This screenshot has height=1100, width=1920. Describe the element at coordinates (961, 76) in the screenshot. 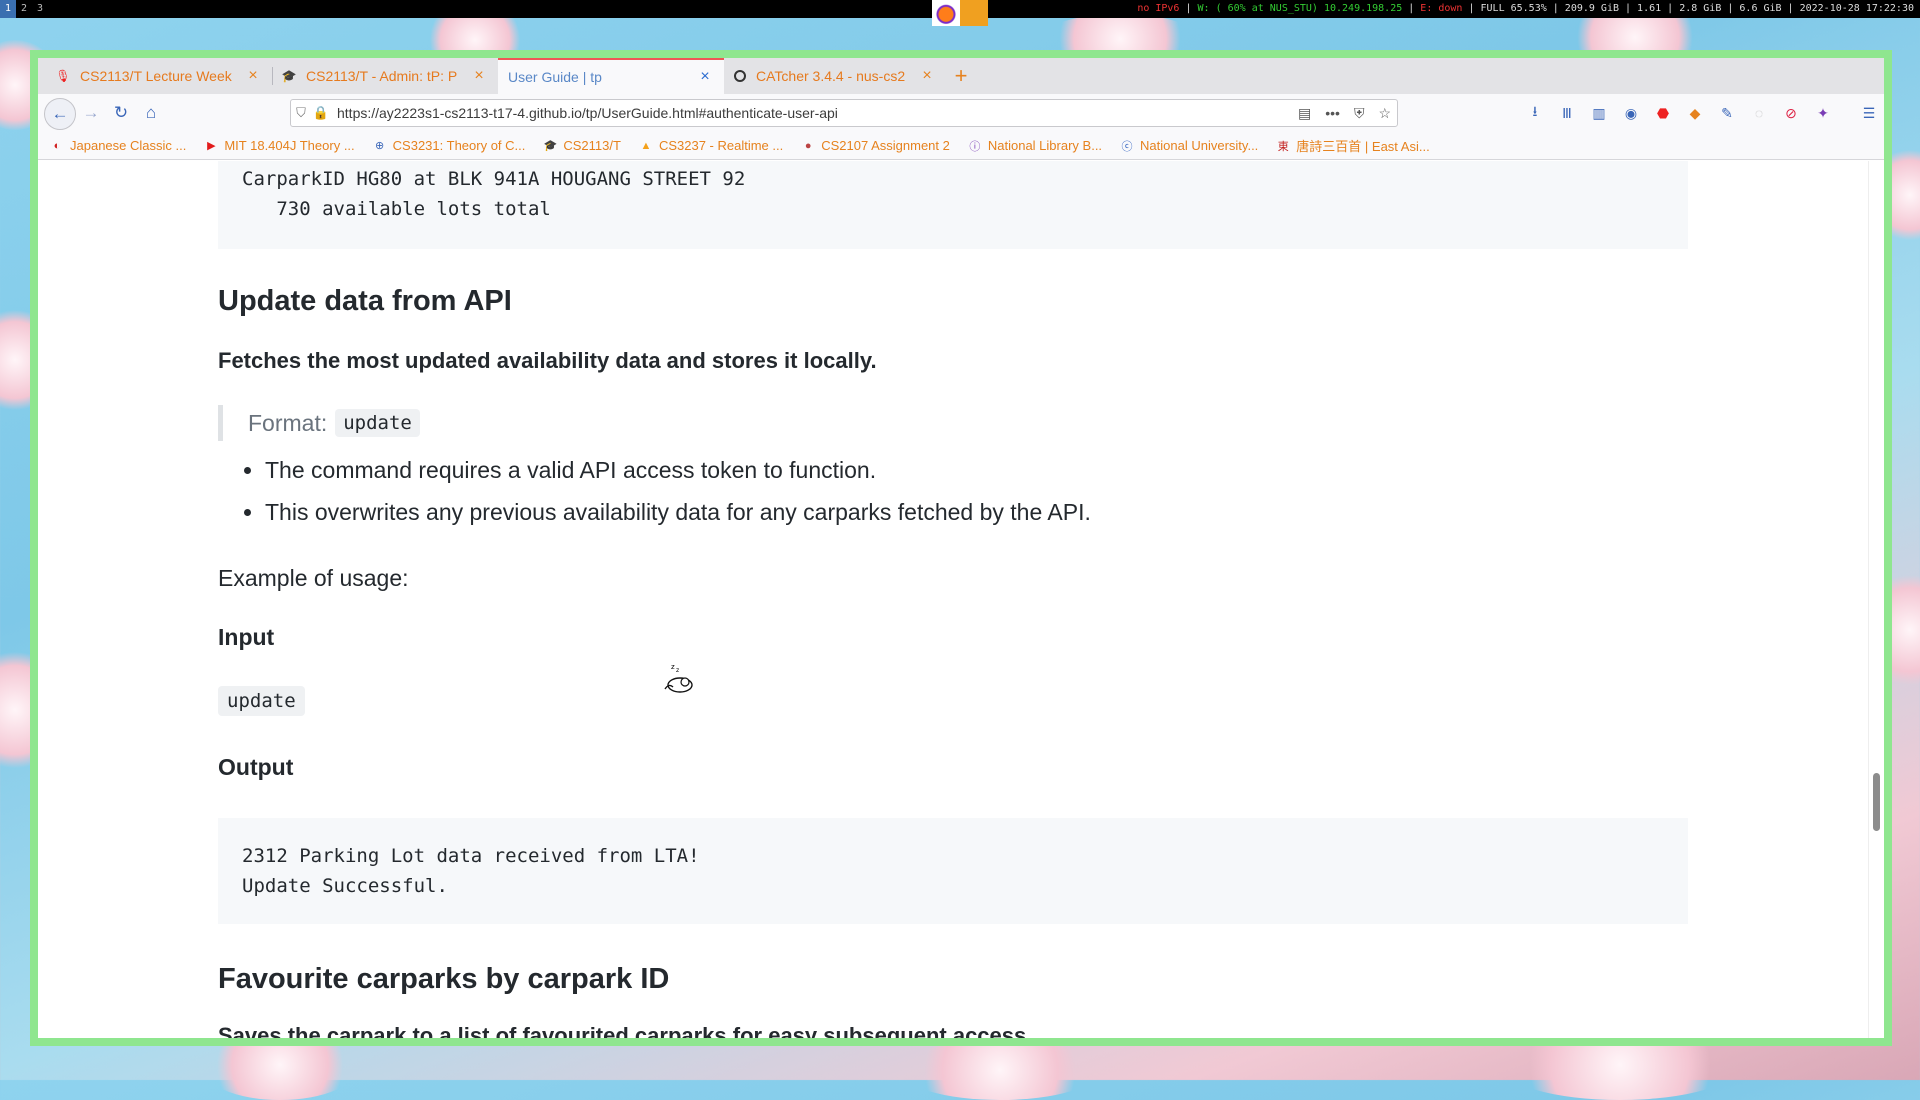

I see `new-tab-button: +` at that location.